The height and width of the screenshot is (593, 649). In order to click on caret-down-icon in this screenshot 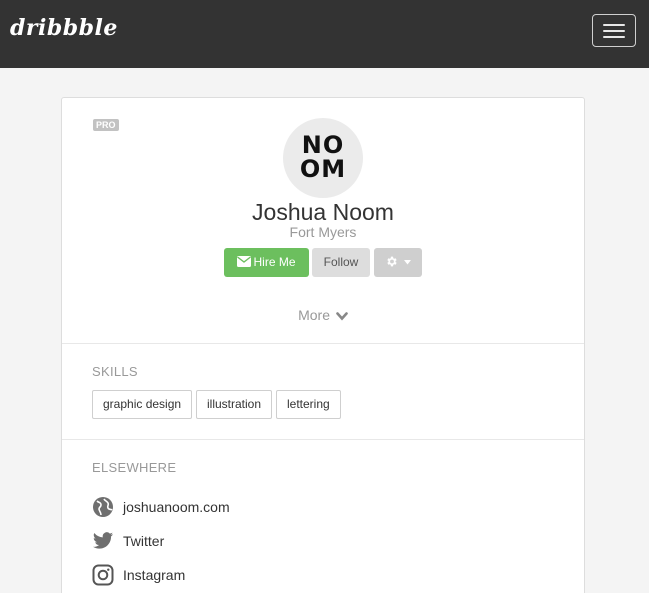, I will do `click(407, 262)`.